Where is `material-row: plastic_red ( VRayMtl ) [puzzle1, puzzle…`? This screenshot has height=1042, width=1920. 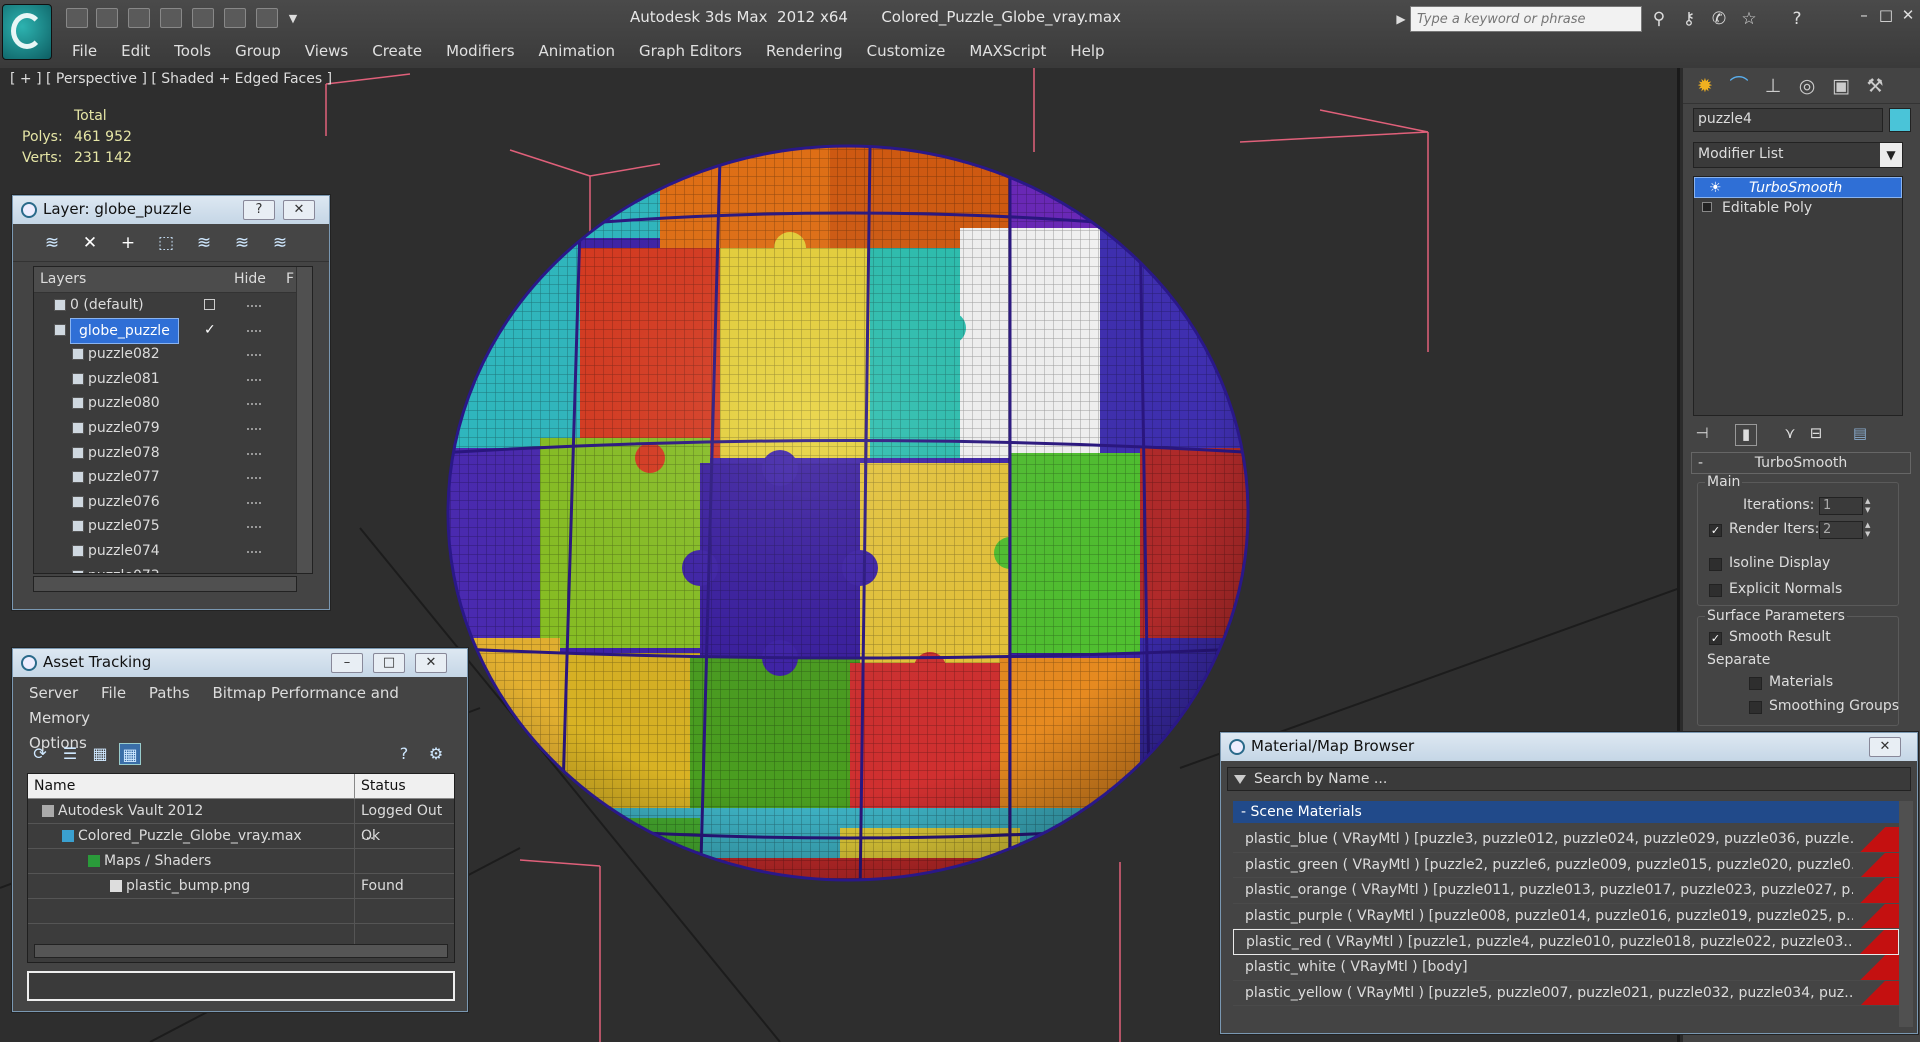 material-row: plastic_red ( VRayMtl ) [puzzle1, puzzle… is located at coordinates (1566, 942).